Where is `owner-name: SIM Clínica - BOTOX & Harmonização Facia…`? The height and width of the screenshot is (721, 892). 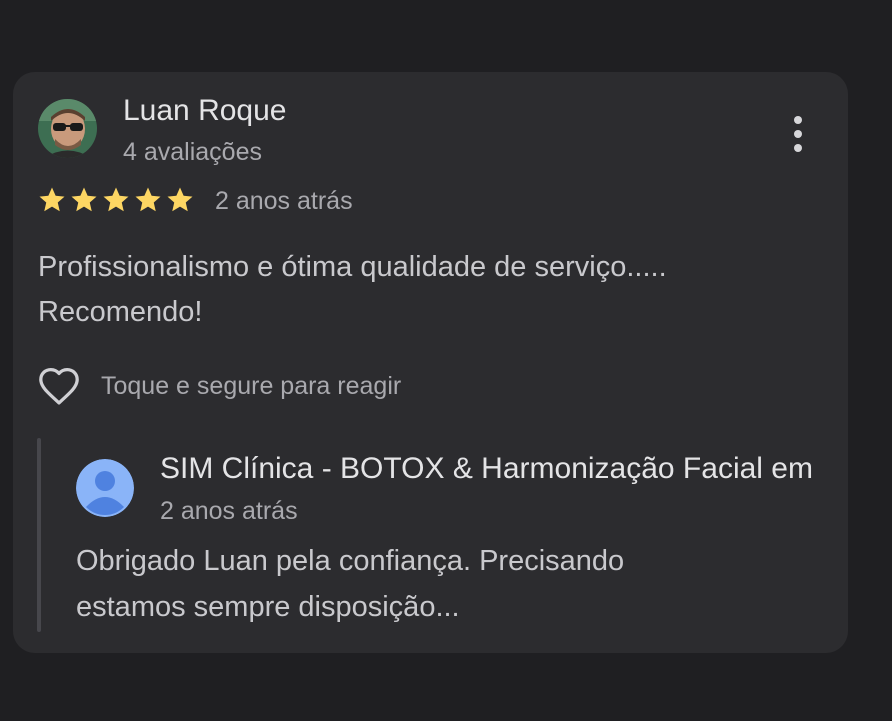
owner-name: SIM Clínica - BOTOX & Harmonização Facia… is located at coordinates (486, 468).